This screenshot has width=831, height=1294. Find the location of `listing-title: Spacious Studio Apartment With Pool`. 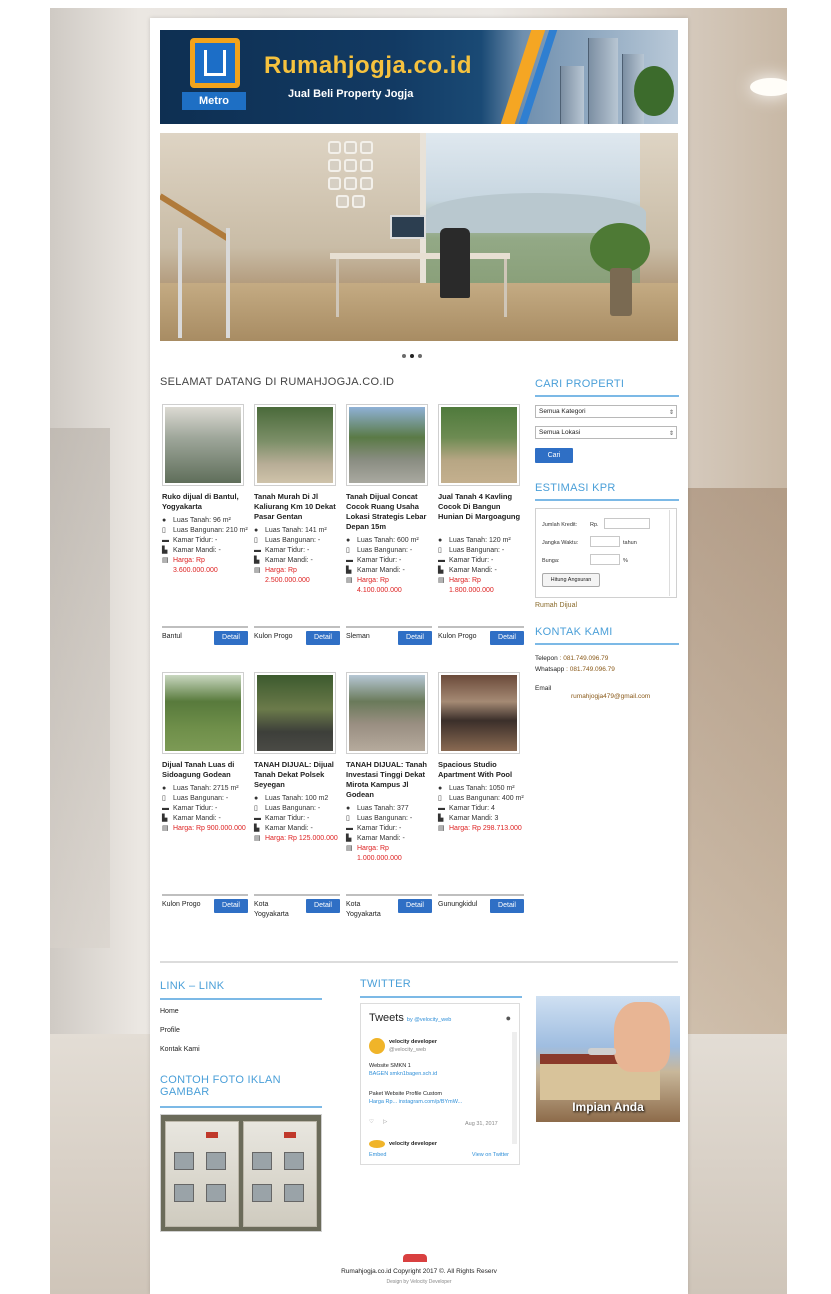

listing-title: Spacious Studio Apartment With Pool is located at coordinates (481, 770).